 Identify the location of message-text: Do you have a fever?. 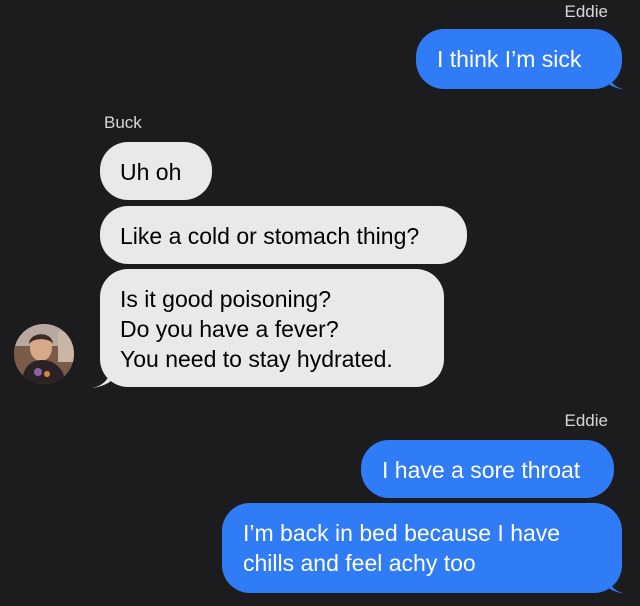
(229, 329).